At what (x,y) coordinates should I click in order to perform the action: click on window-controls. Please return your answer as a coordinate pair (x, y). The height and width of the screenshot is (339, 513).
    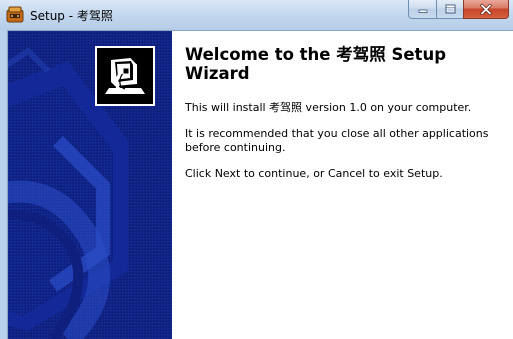
    Looking at the image, I should click on (458, 10).